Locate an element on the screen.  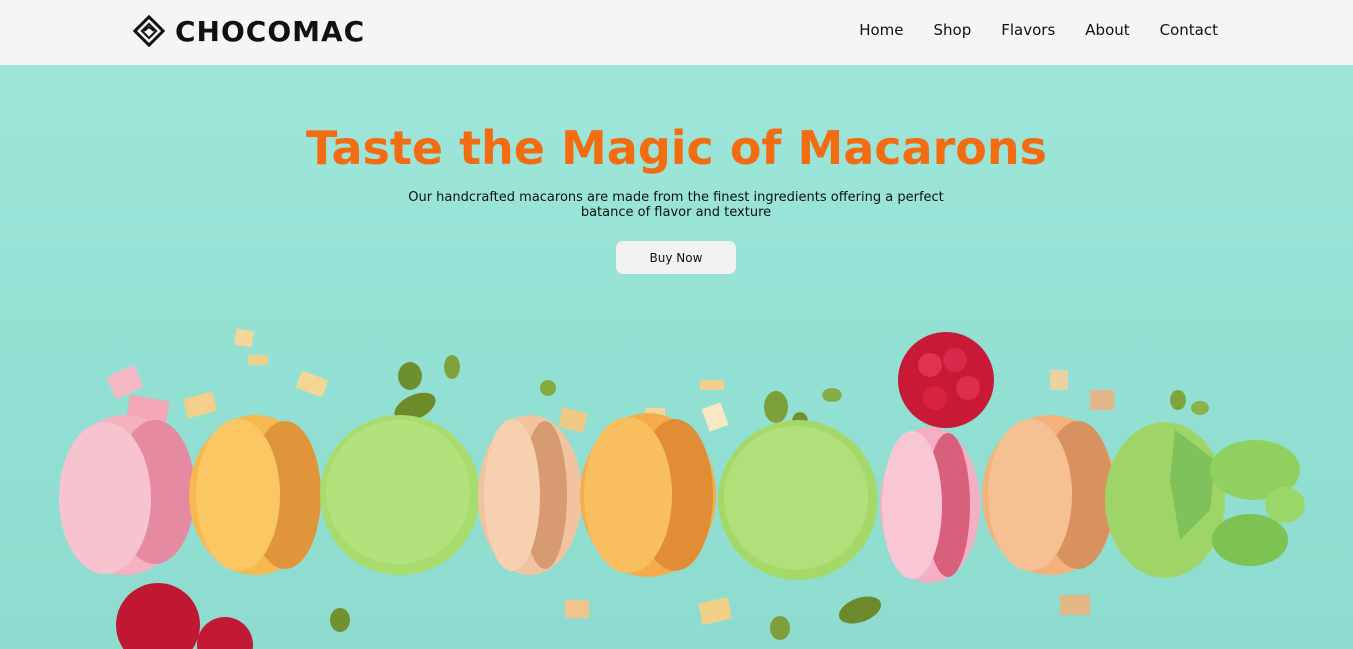
macaron-orange is located at coordinates (648, 495).